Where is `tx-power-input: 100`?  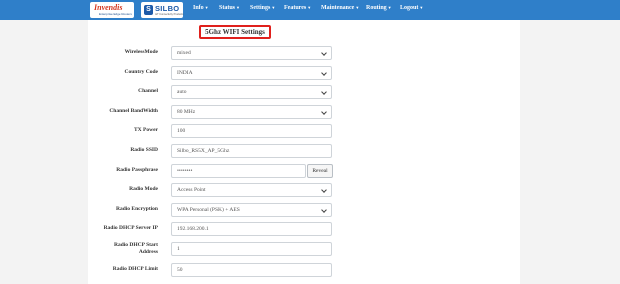 tx-power-input: 100 is located at coordinates (251, 131).